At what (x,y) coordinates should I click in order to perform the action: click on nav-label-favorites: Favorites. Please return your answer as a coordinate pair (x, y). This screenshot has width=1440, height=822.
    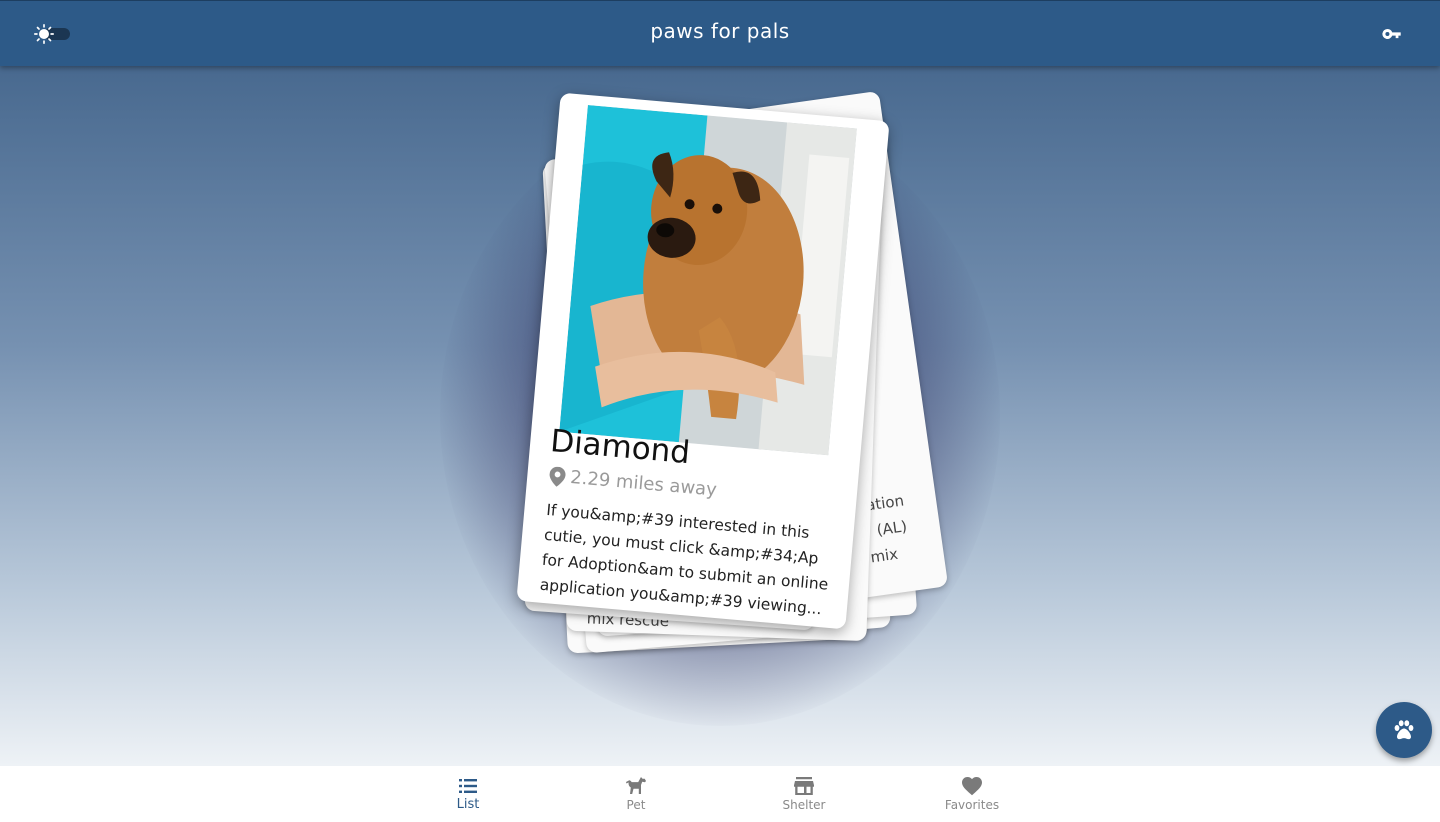
    Looking at the image, I should click on (972, 805).